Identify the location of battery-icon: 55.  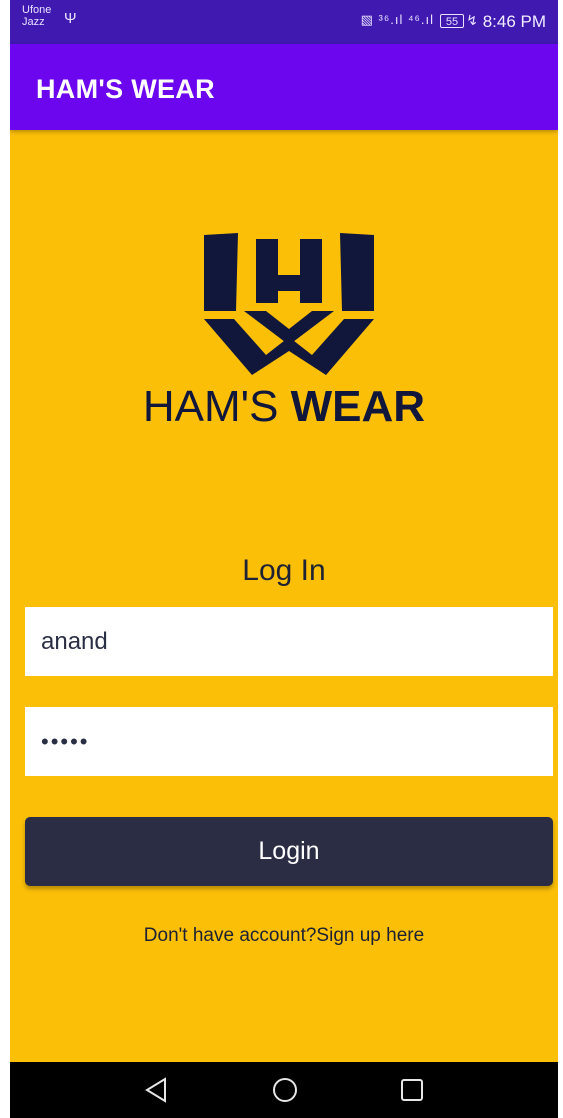
(452, 21).